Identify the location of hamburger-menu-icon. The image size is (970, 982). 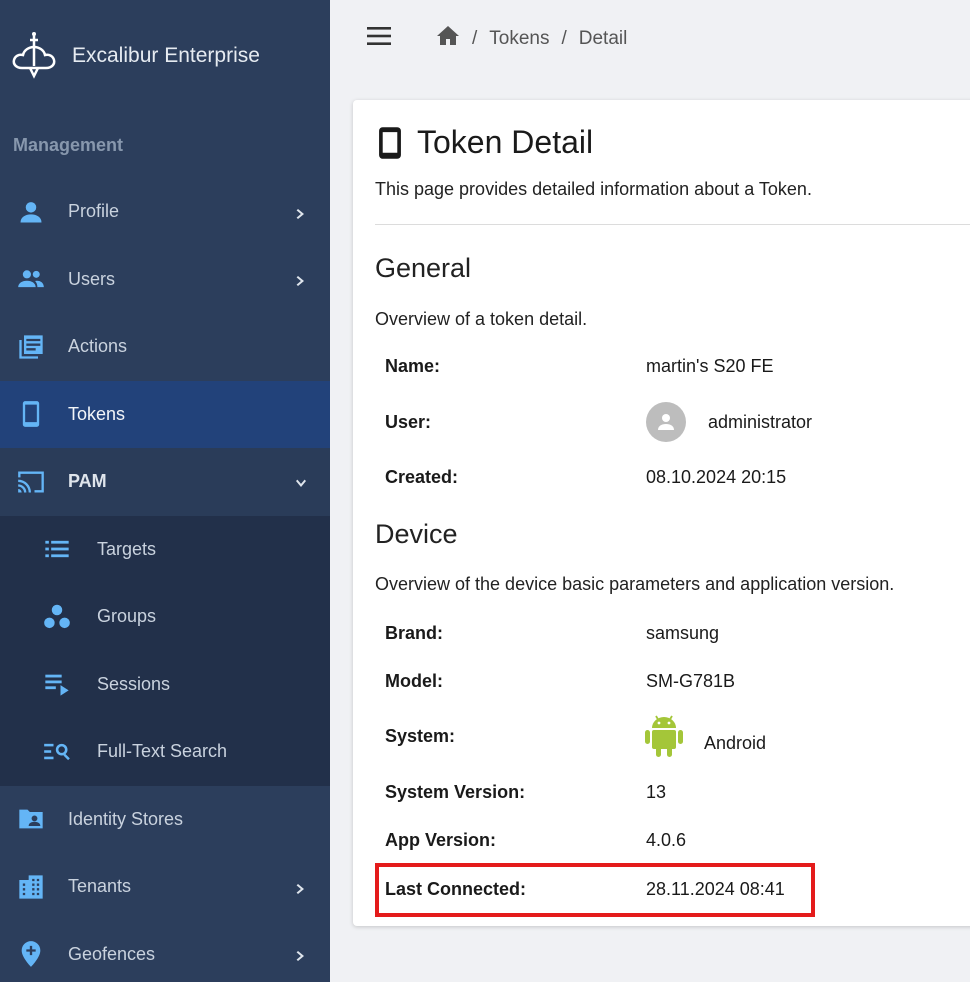
(379, 36).